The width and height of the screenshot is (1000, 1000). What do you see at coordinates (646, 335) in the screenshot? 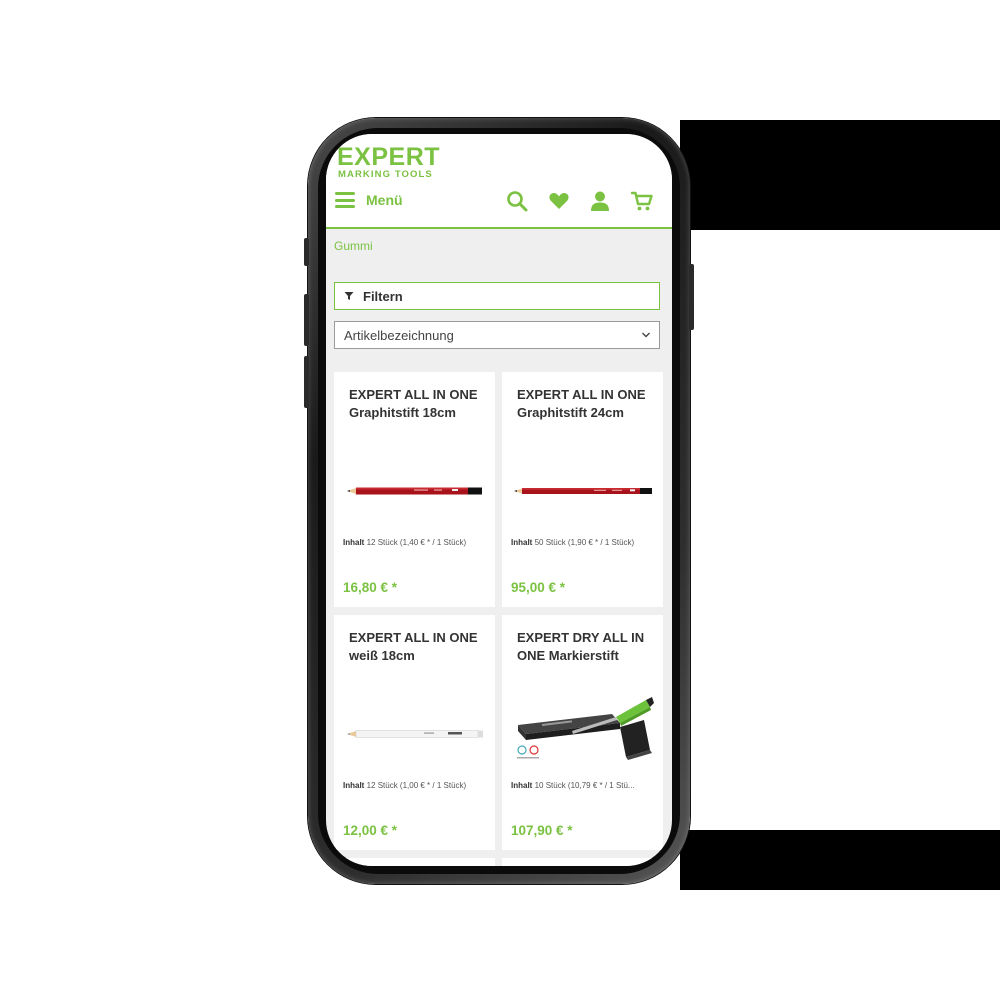
I see `chevron-down-icon` at bounding box center [646, 335].